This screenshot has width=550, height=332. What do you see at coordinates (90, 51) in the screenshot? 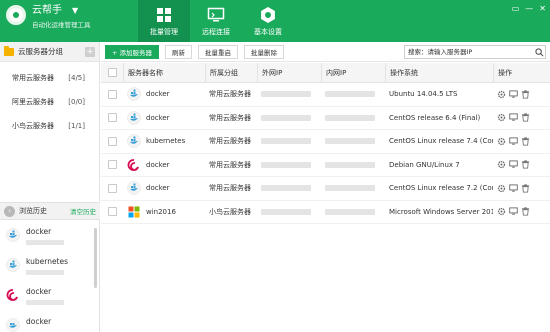
I see `add-group-button: +` at bounding box center [90, 51].